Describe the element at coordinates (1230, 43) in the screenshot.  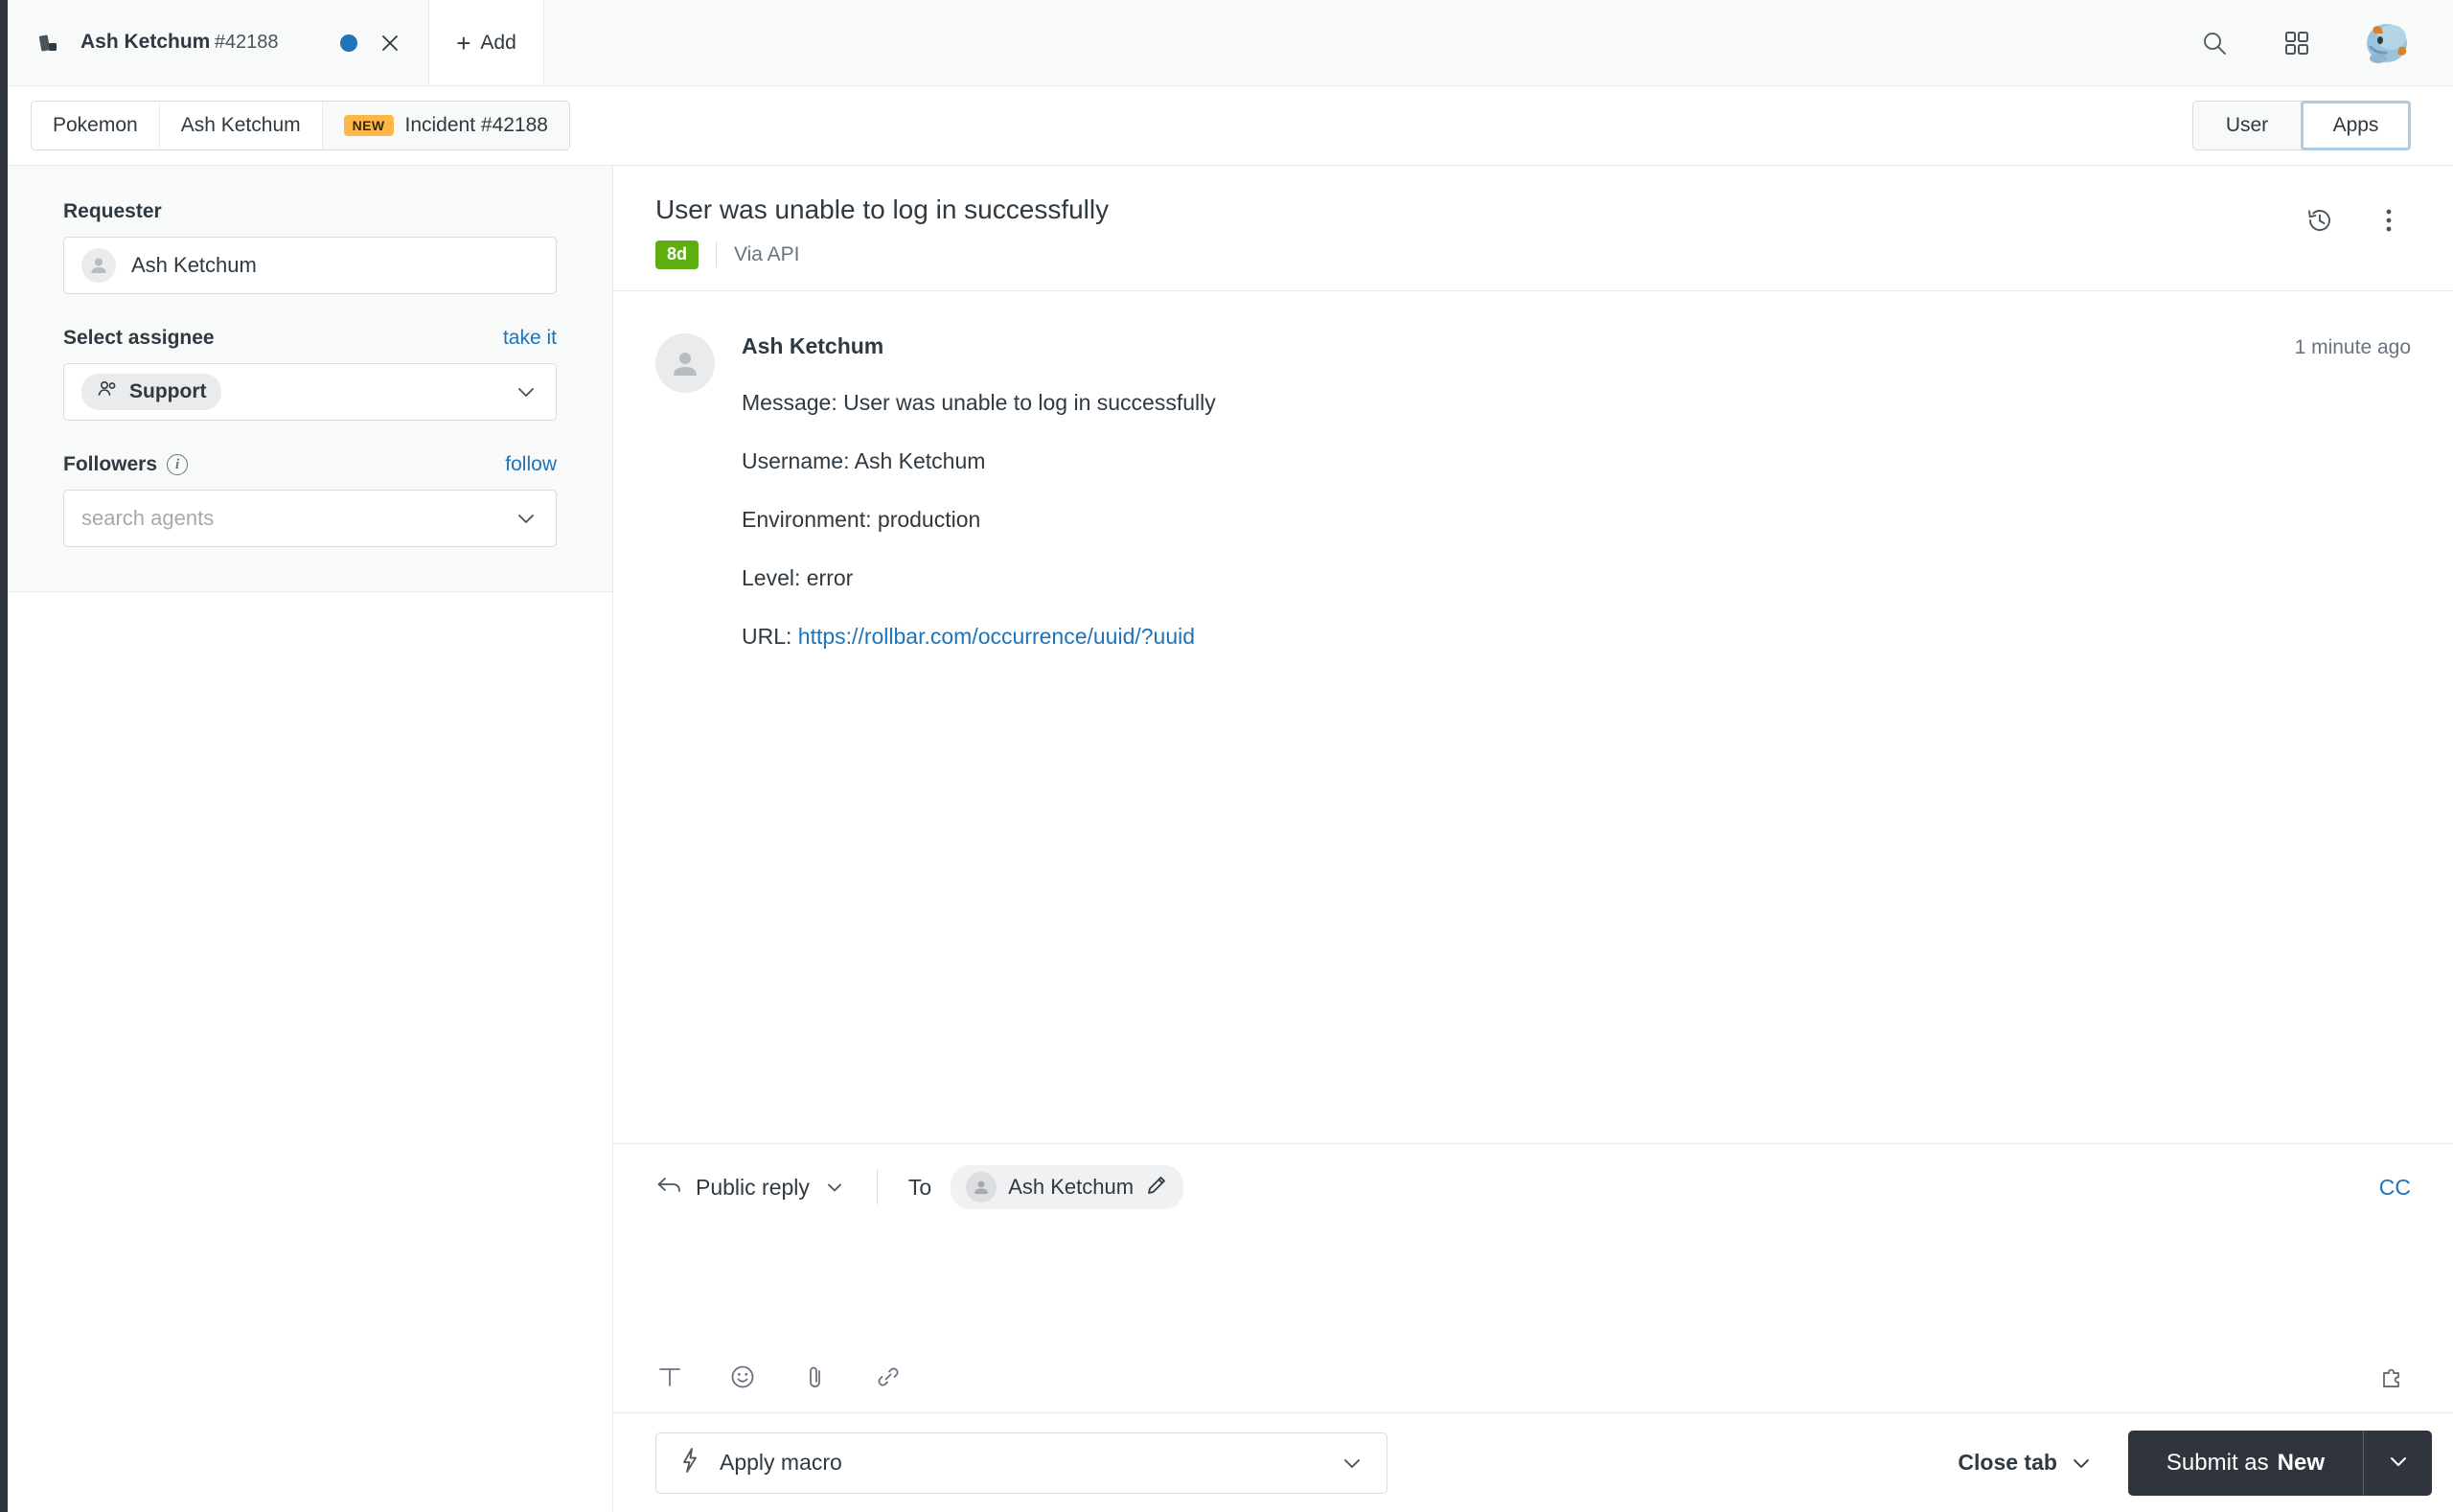
I see `top-tab-bar: Ash Ketchum #42188 + Add` at that location.